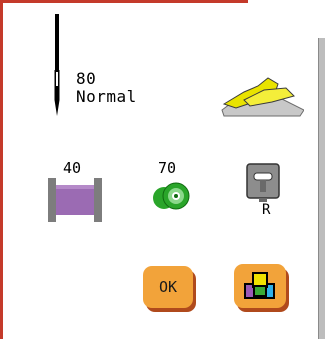 The image size is (325, 339). I want to click on color-blocks-button, so click(260, 286).